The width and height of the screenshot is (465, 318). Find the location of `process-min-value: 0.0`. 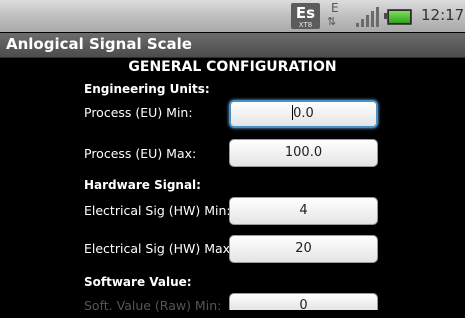

process-min-value: 0.0 is located at coordinates (303, 114).